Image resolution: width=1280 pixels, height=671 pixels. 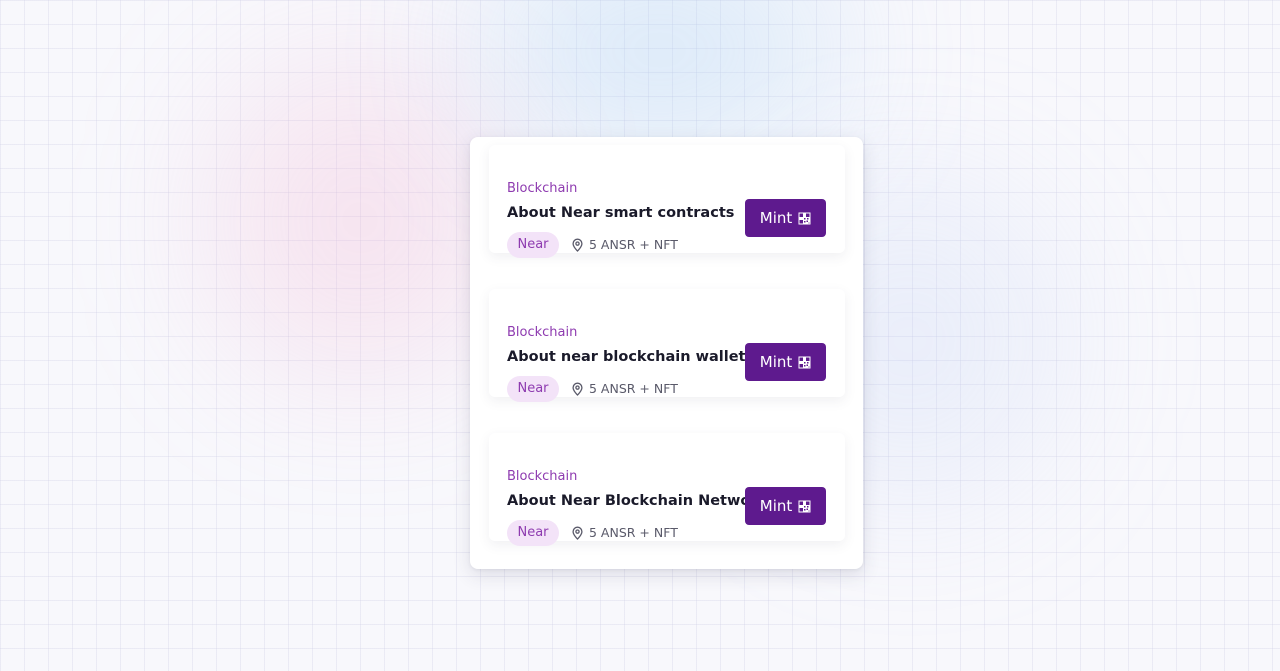 What do you see at coordinates (631, 357) in the screenshot?
I see `card-title: About near blockchain wallets` at bounding box center [631, 357].